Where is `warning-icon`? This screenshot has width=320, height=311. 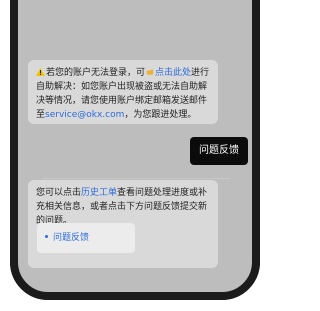 warning-icon is located at coordinates (40, 71).